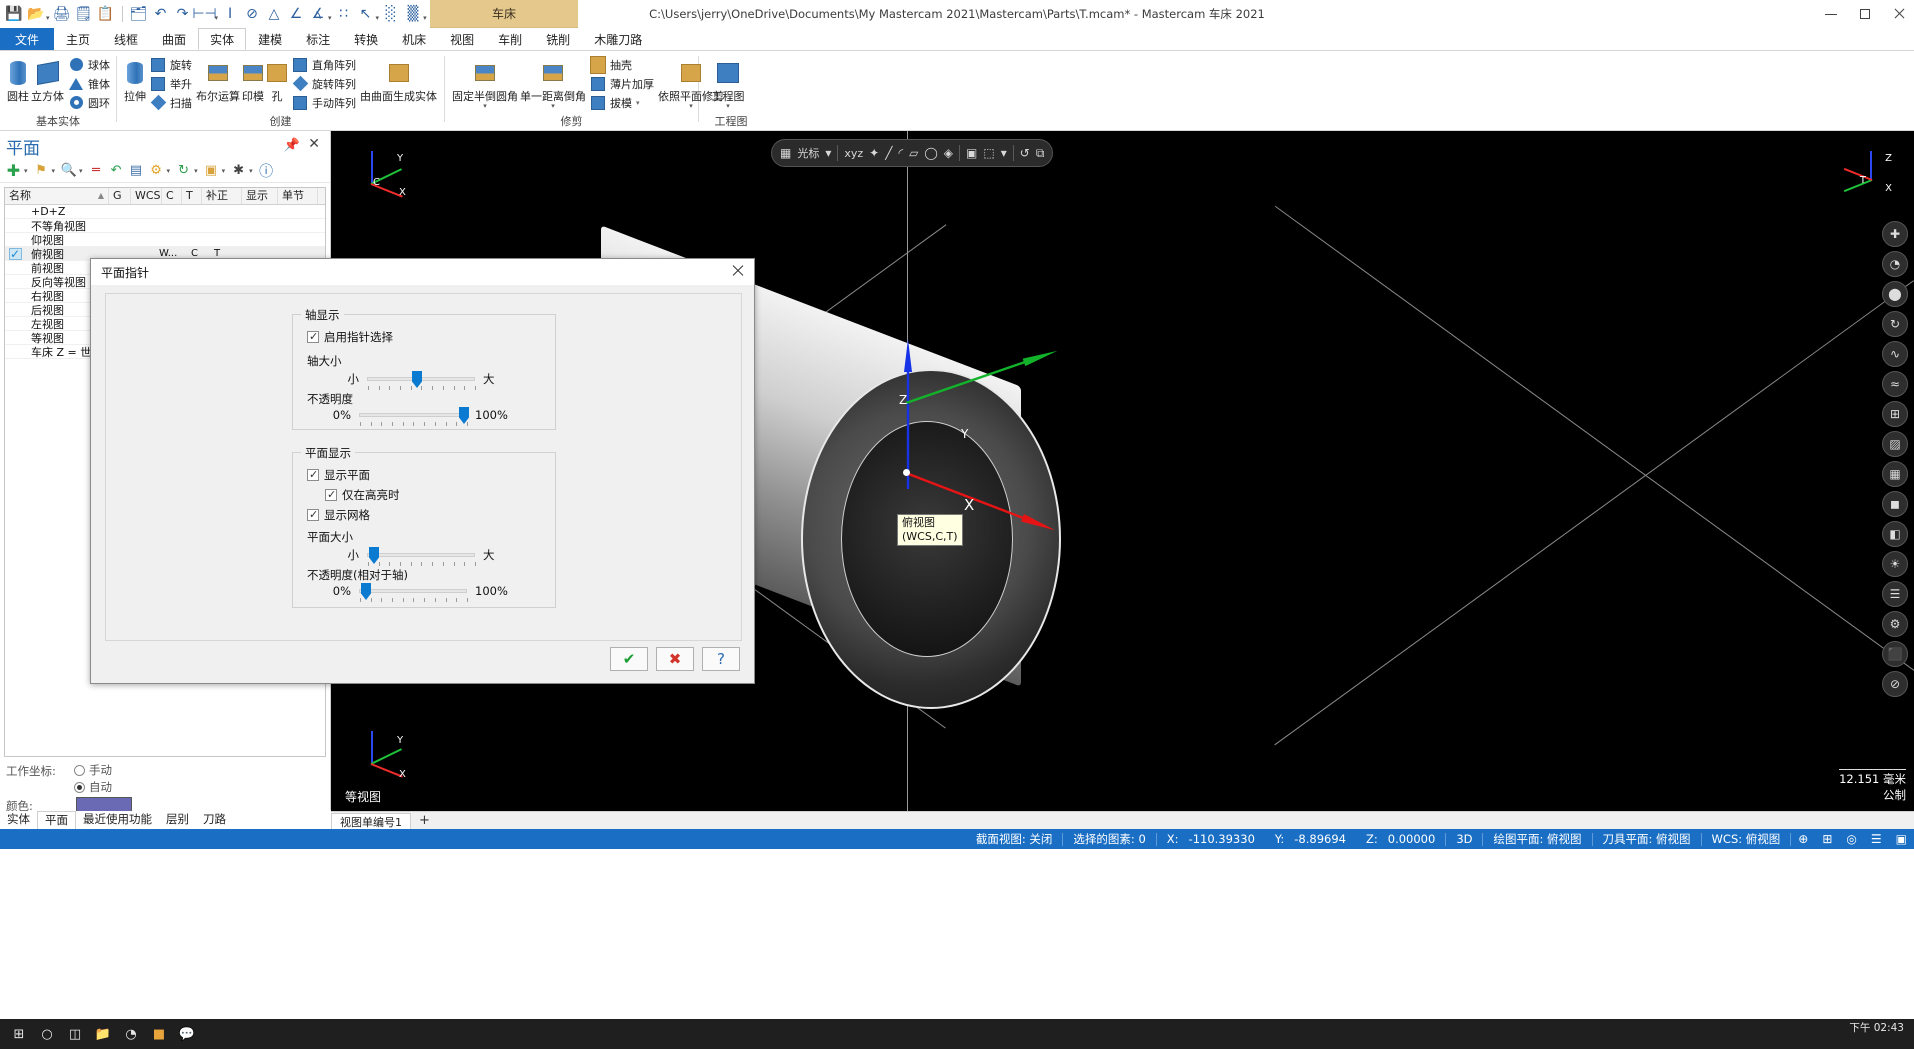  Describe the element at coordinates (41, 171) in the screenshot. I see `flag-plane-button: ⚑` at that location.